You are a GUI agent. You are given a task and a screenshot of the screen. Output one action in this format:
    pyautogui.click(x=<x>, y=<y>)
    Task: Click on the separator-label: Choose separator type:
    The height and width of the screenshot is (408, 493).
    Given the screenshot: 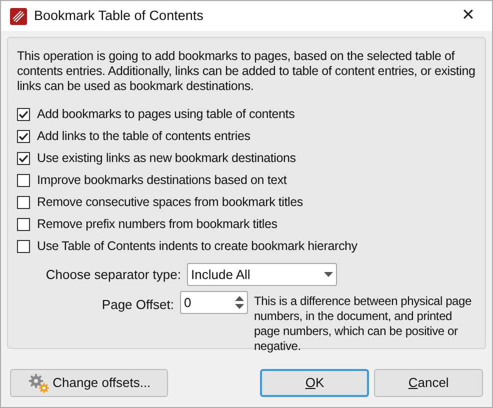 What is the action you would take?
    pyautogui.click(x=113, y=275)
    